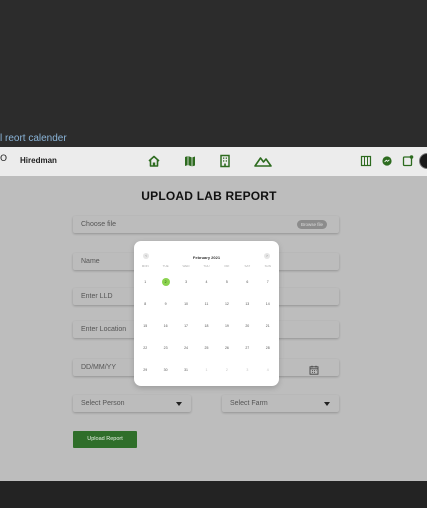 The width and height of the screenshot is (427, 508). I want to click on month-label: February 2021, so click(206, 257).